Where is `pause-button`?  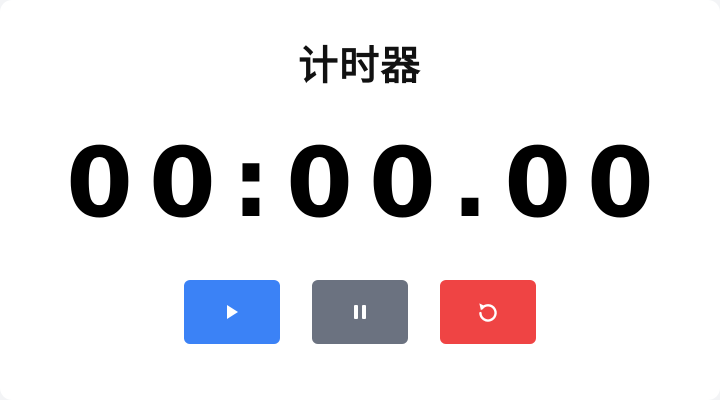 pause-button is located at coordinates (360, 312).